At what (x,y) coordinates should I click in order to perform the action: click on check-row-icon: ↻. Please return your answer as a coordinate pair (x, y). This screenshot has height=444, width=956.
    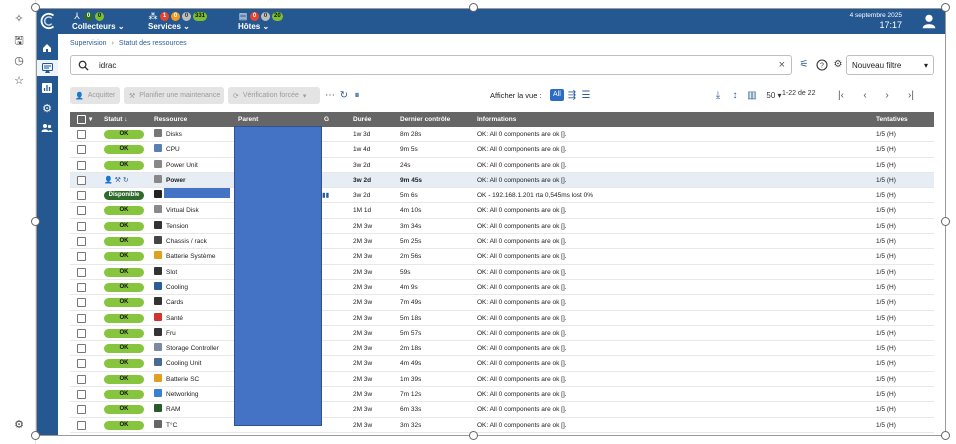
    Looking at the image, I should click on (126, 180).